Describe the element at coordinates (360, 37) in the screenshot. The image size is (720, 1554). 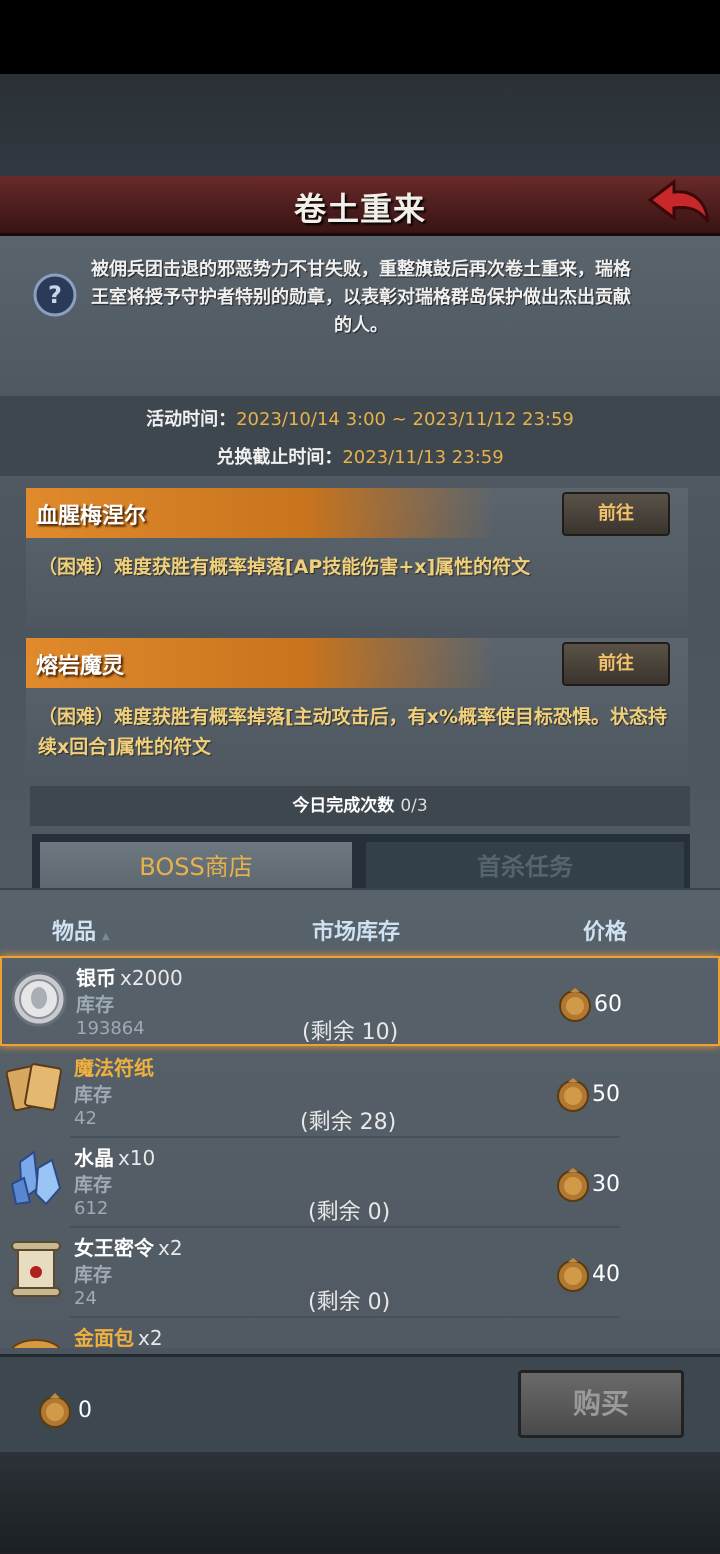
I see `status-bar` at that location.